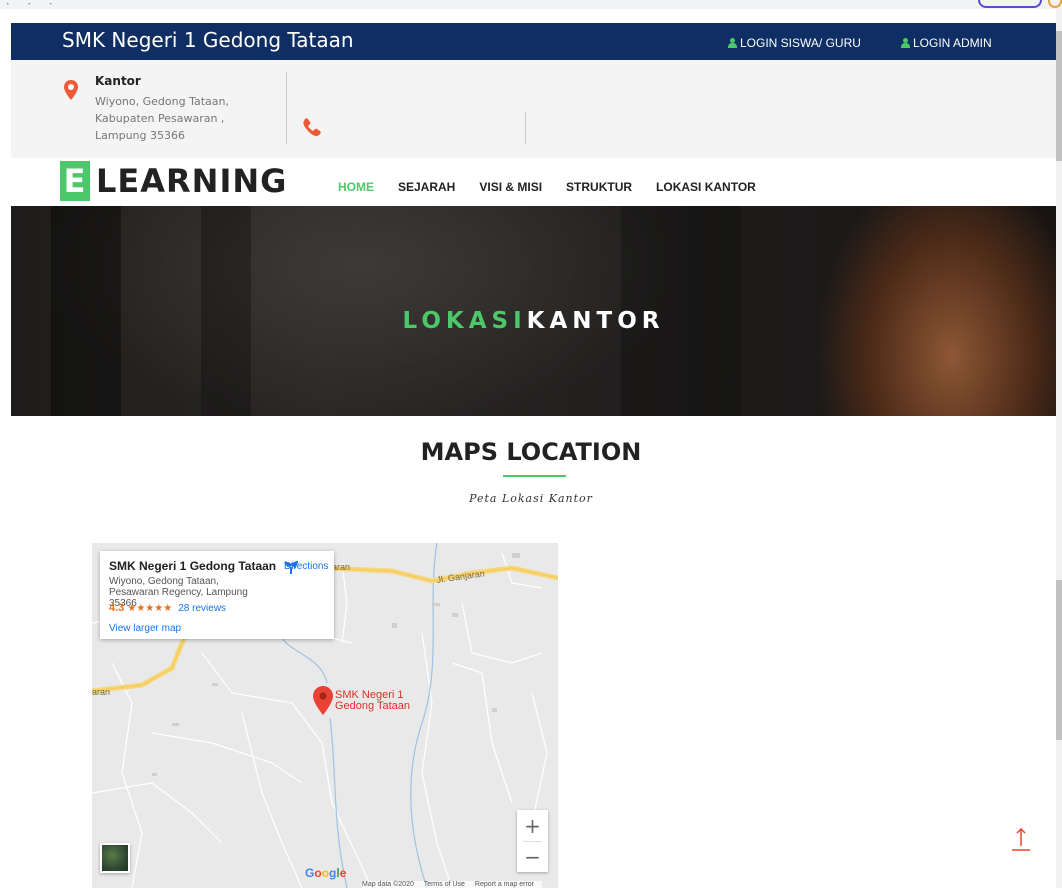 The width and height of the screenshot is (1062, 888). What do you see at coordinates (952, 43) in the screenshot?
I see `login-admin-label: LOGIN ADMIN` at bounding box center [952, 43].